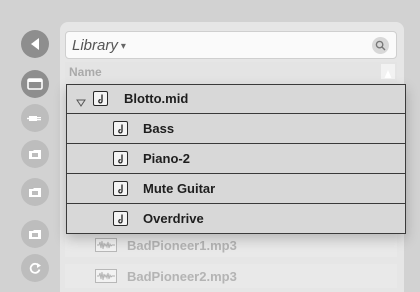  I want to click on midi-file-label: Blotto.mid, so click(156, 98).